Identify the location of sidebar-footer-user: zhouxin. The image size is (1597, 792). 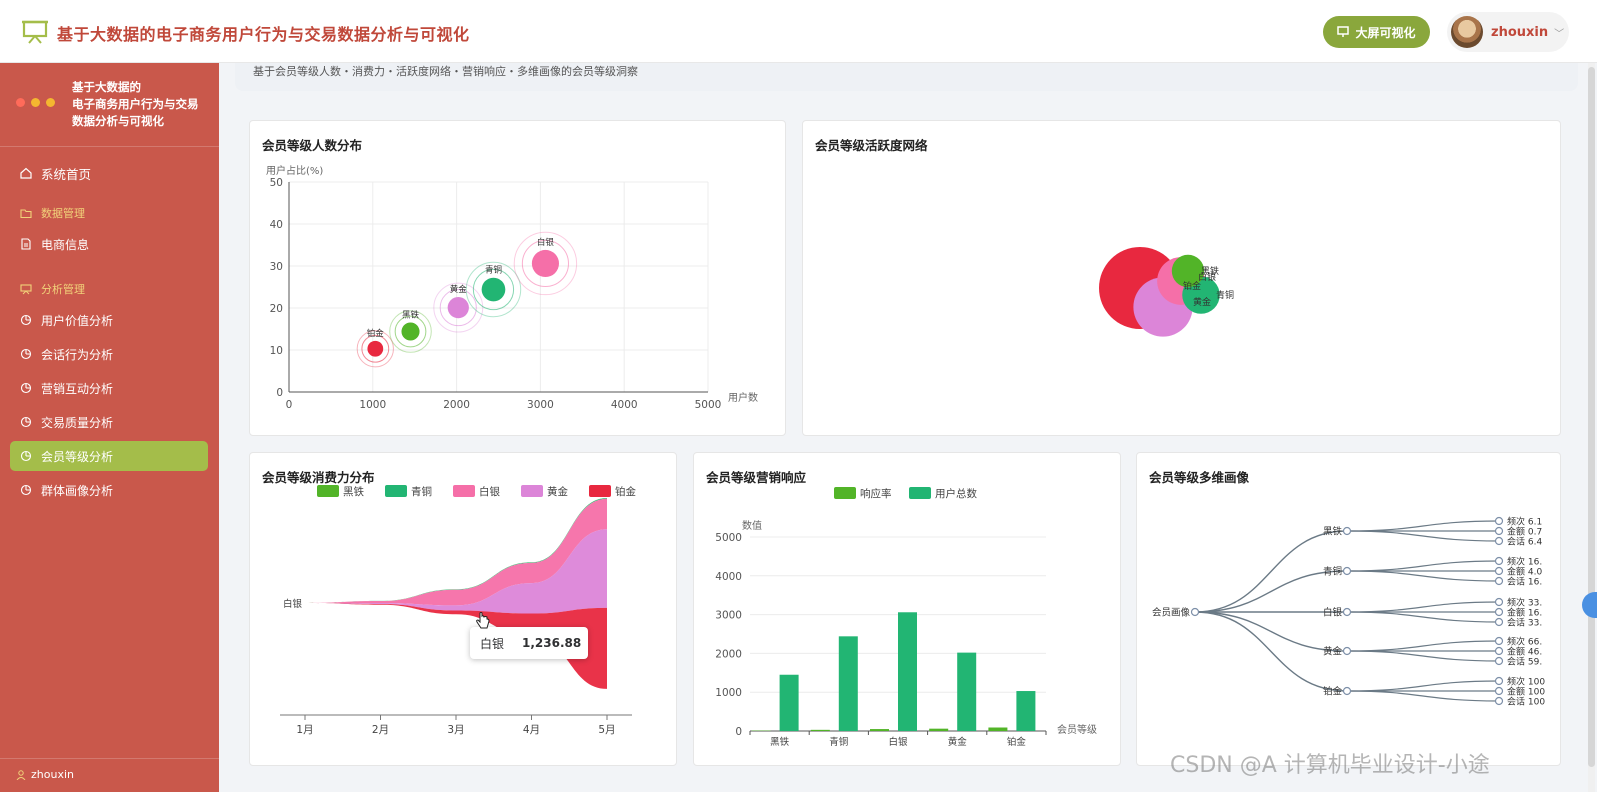
(45, 774).